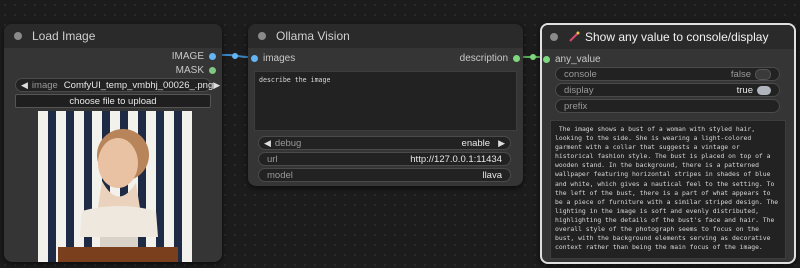 The image size is (800, 268). I want to click on prefix-field: prefix, so click(667, 106).